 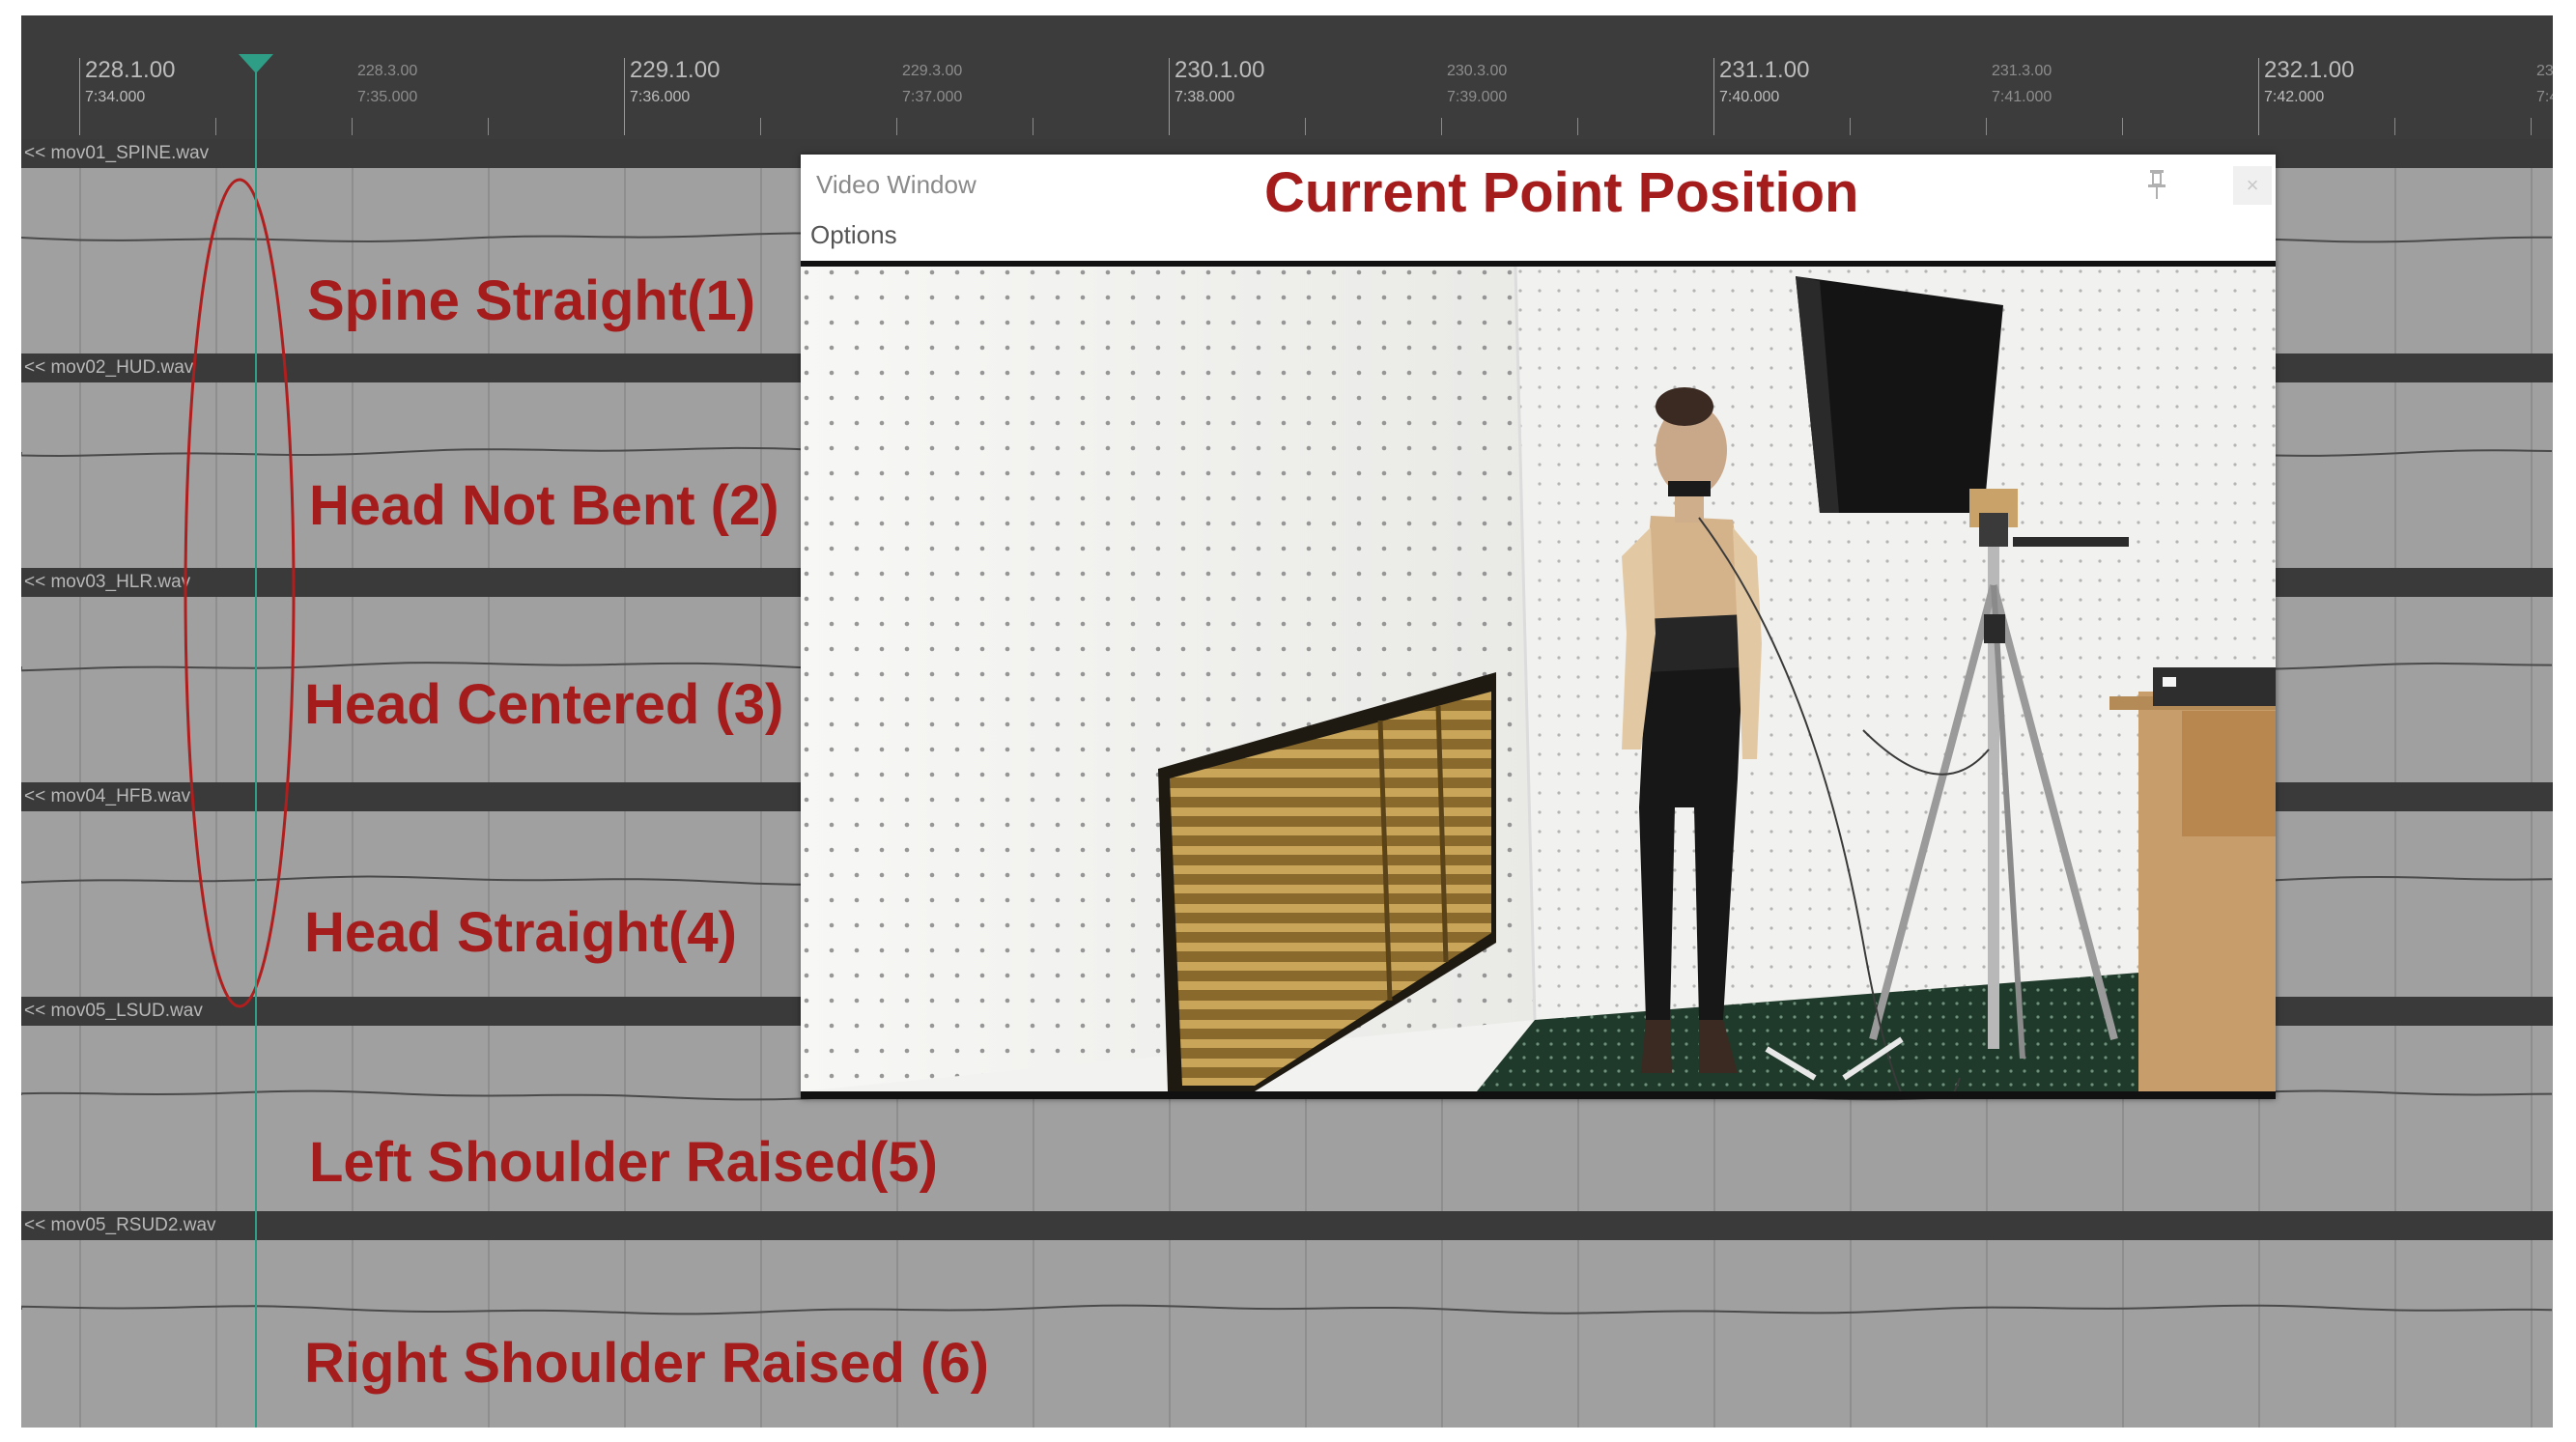 I want to click on close-icon: ×, so click(x=2252, y=185).